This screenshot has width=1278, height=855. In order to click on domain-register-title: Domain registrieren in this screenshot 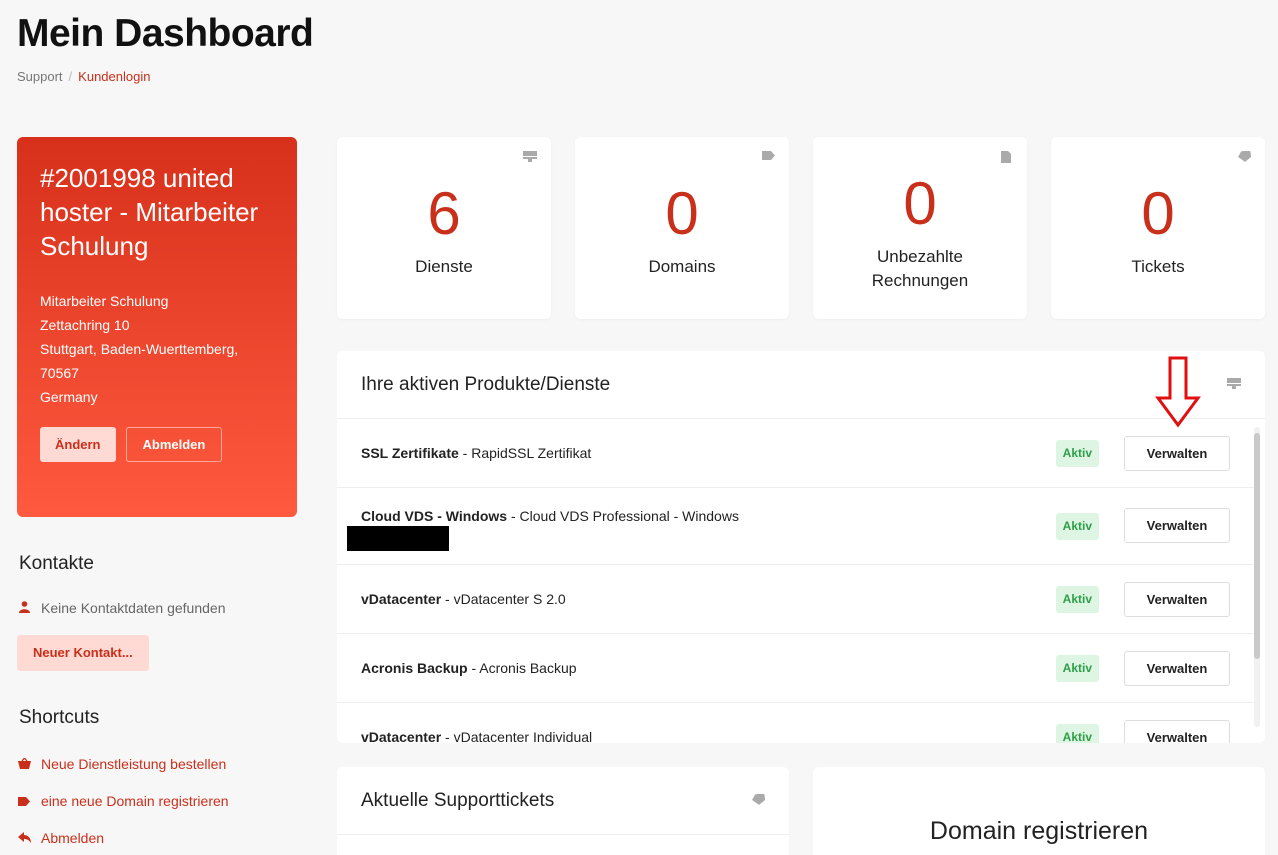, I will do `click(1039, 831)`.